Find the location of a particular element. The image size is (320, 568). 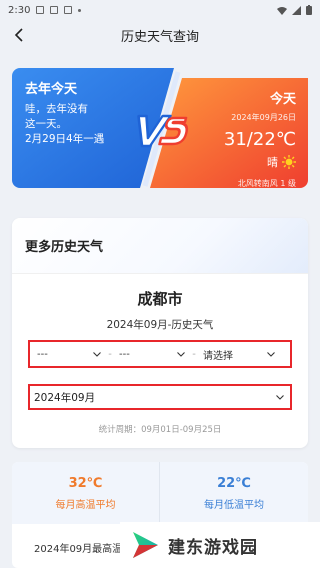

low-temp-value: 22℃ is located at coordinates (234, 483).